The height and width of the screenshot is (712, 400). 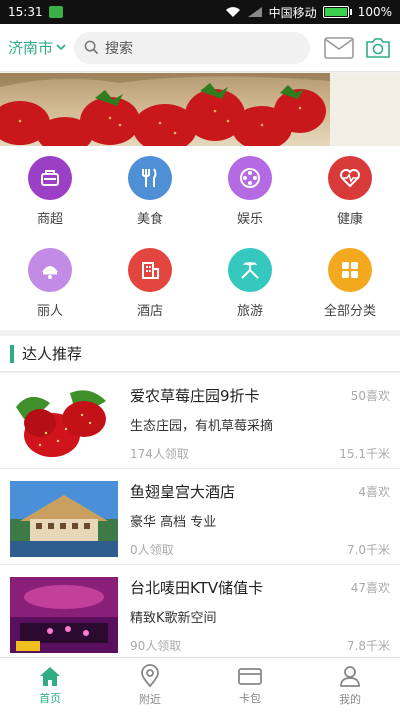 What do you see at coordinates (50, 270) in the screenshot?
I see `beauty-icon` at bounding box center [50, 270].